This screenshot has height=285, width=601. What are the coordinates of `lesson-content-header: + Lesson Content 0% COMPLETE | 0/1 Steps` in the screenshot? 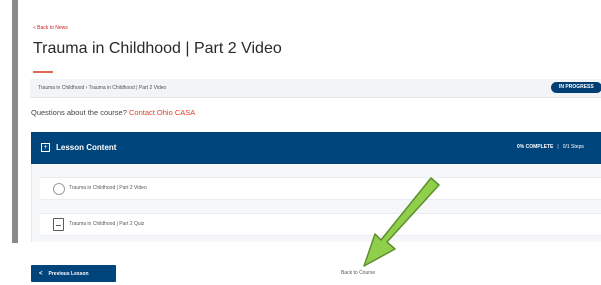 It's located at (316, 148).